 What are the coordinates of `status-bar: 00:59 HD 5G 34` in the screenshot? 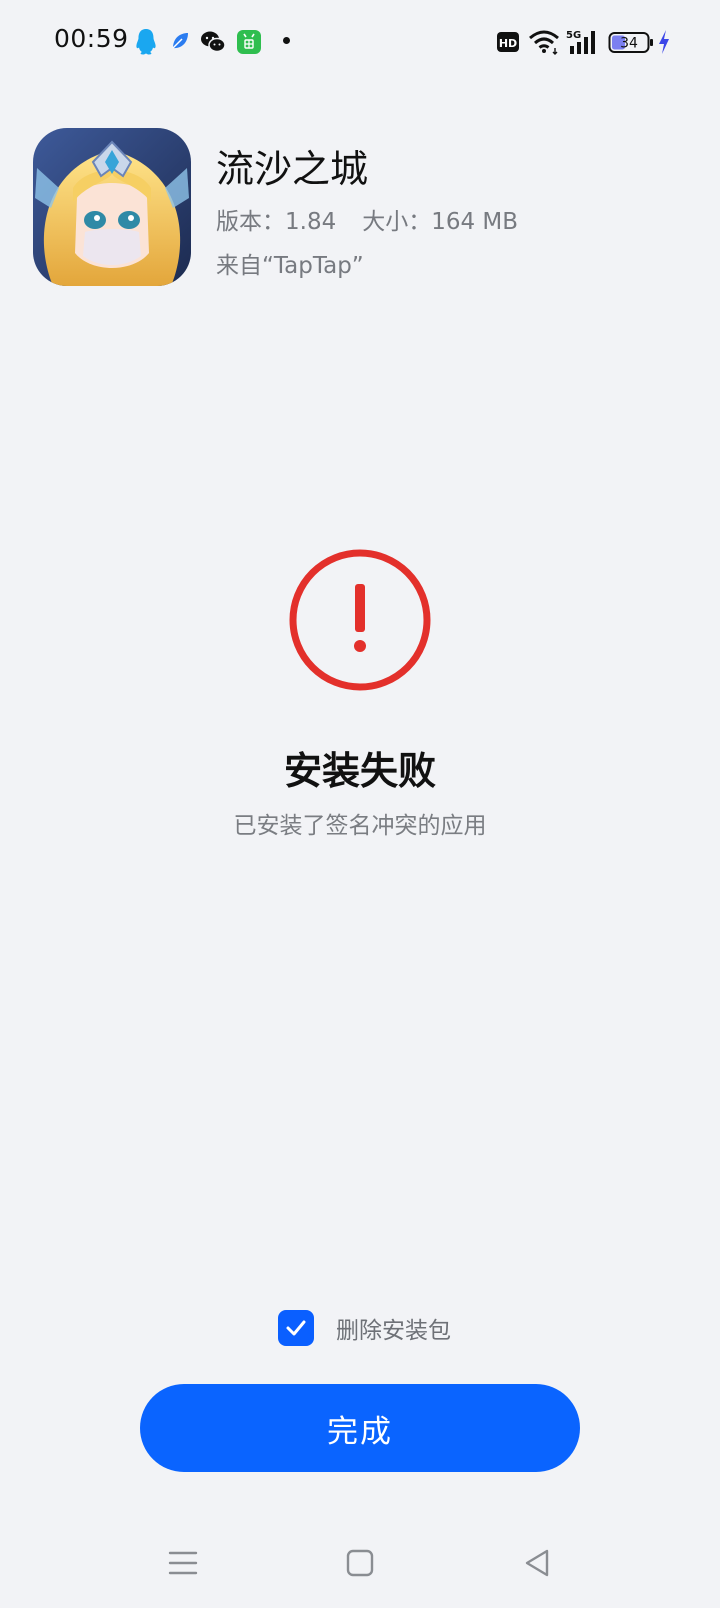 It's located at (360, 42).